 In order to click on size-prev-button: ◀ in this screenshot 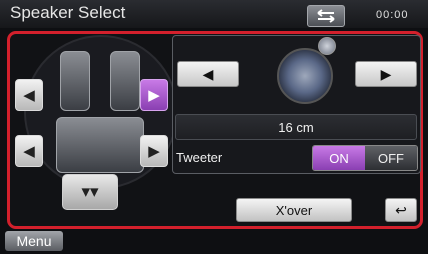, I will do `click(208, 74)`.